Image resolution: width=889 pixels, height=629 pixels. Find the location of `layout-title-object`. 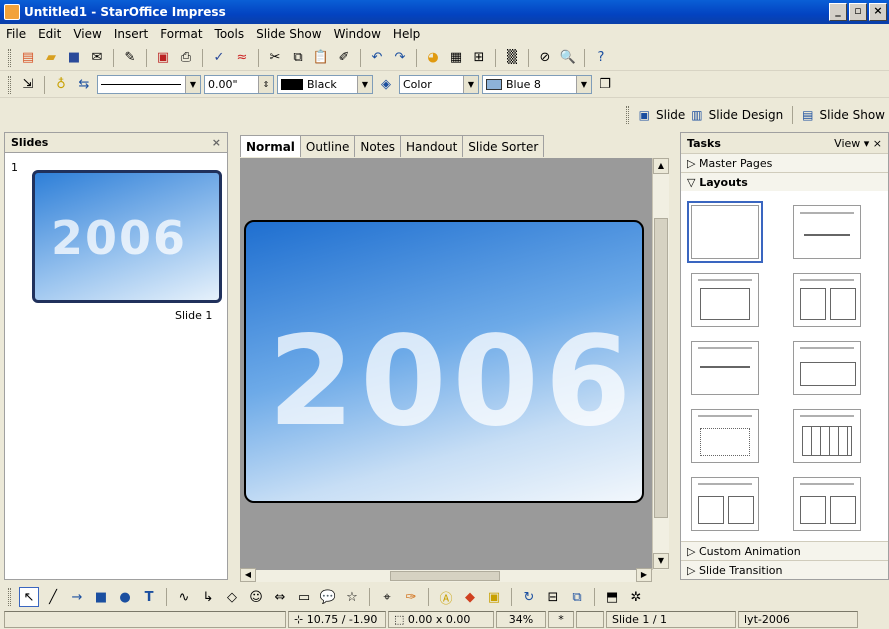

layout-title-object is located at coordinates (827, 368).